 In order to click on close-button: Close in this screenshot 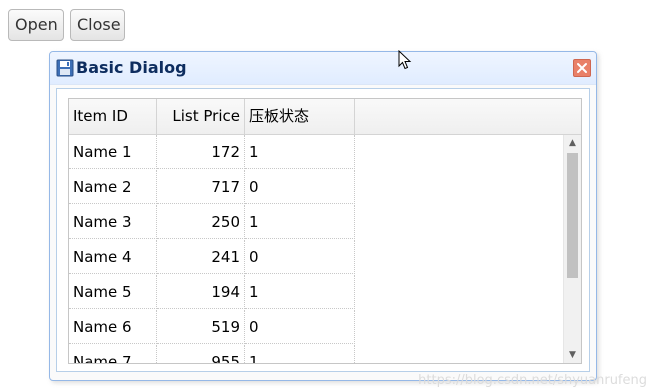, I will do `click(97, 25)`.